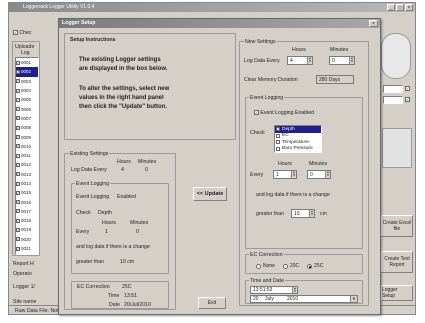 Image resolution: width=425 pixels, height=323 pixels. What do you see at coordinates (290, 266) in the screenshot?
I see `ec-option-20c: 20C` at bounding box center [290, 266].